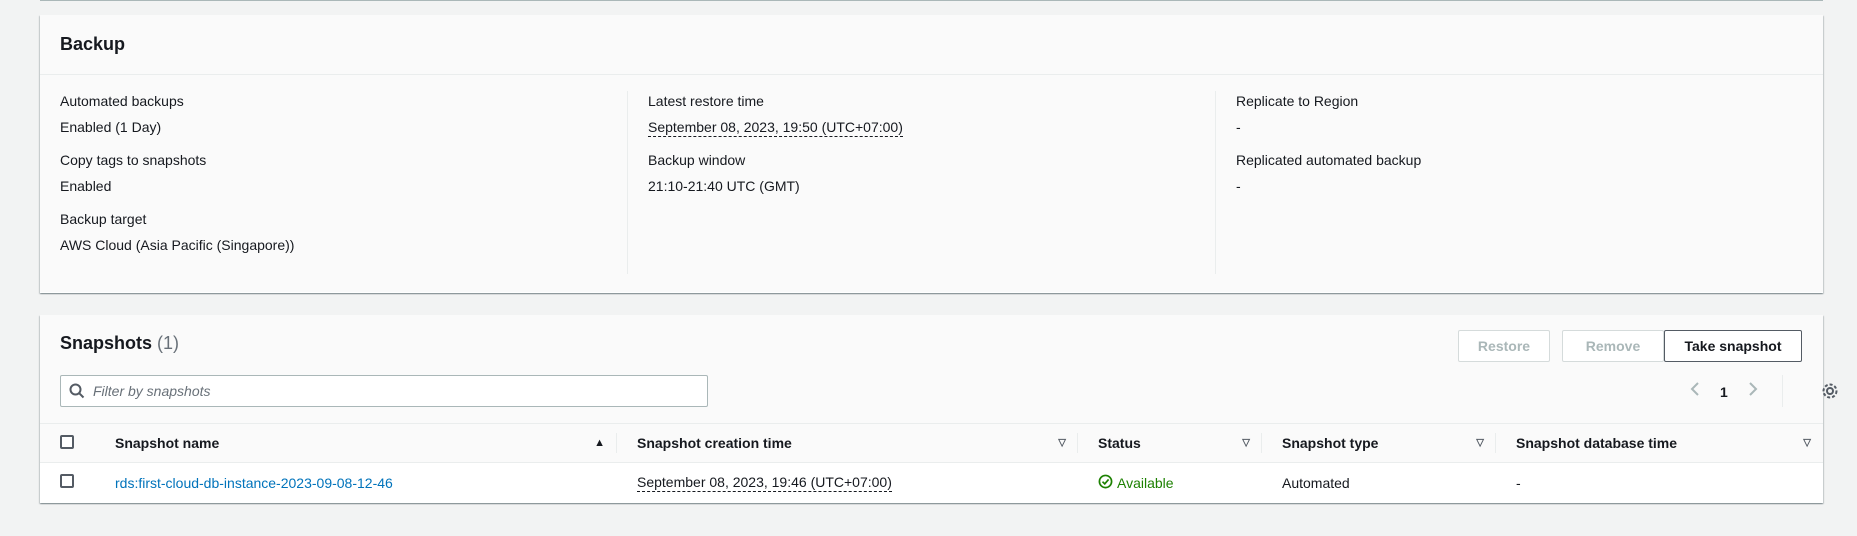  I want to click on column-db-time: Snapshot database time ▽, so click(1659, 443).